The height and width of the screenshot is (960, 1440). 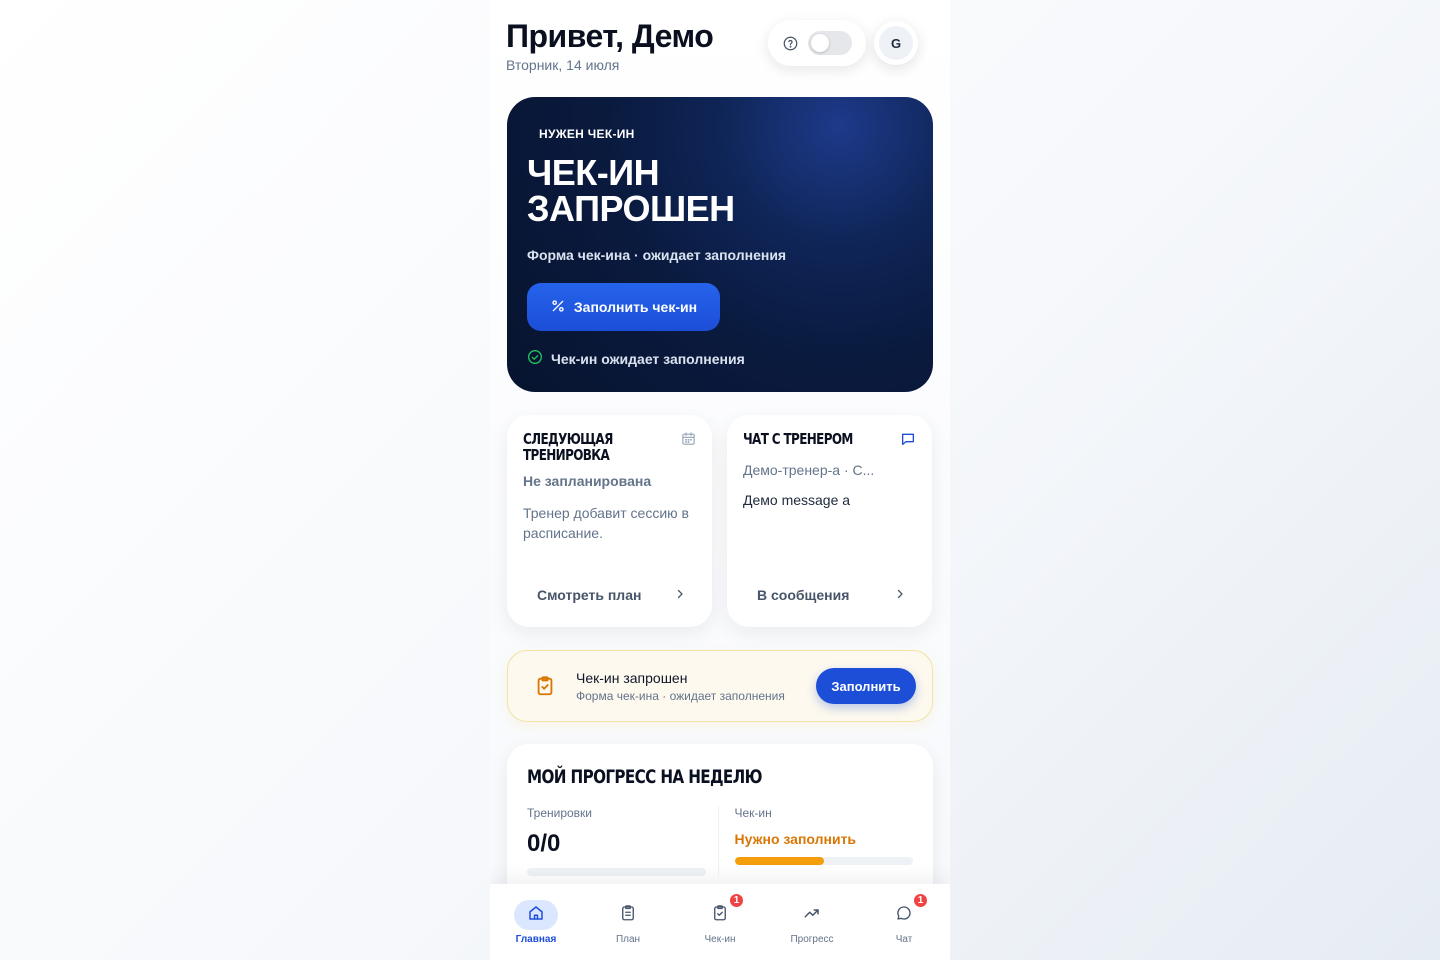 I want to click on nav-label-plan: План, so click(x=628, y=939).